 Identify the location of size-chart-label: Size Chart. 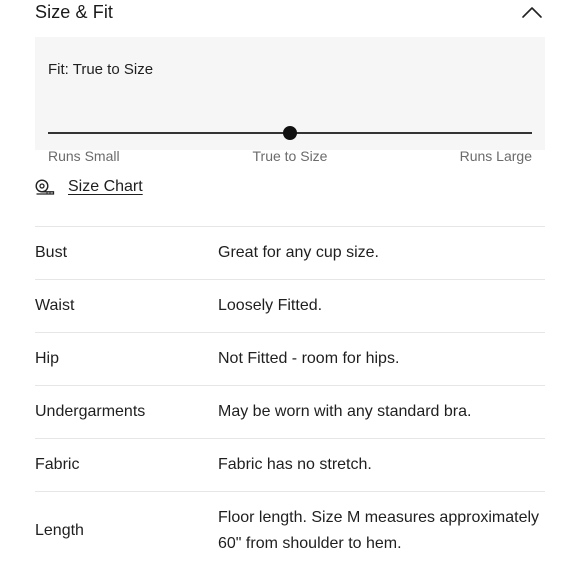
(105, 186).